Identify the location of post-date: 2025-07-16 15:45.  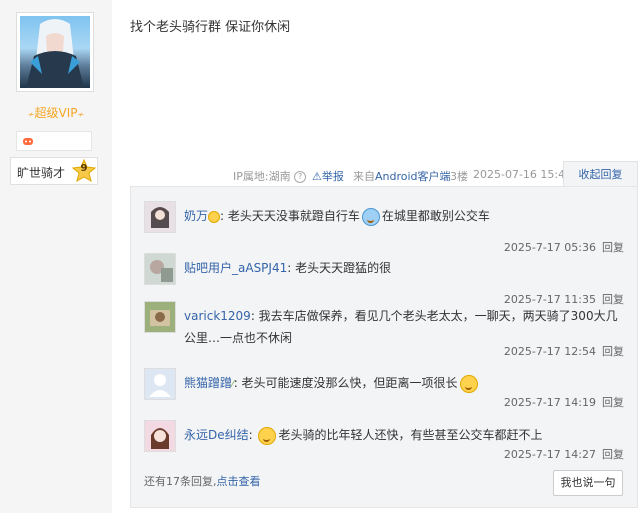
(523, 174).